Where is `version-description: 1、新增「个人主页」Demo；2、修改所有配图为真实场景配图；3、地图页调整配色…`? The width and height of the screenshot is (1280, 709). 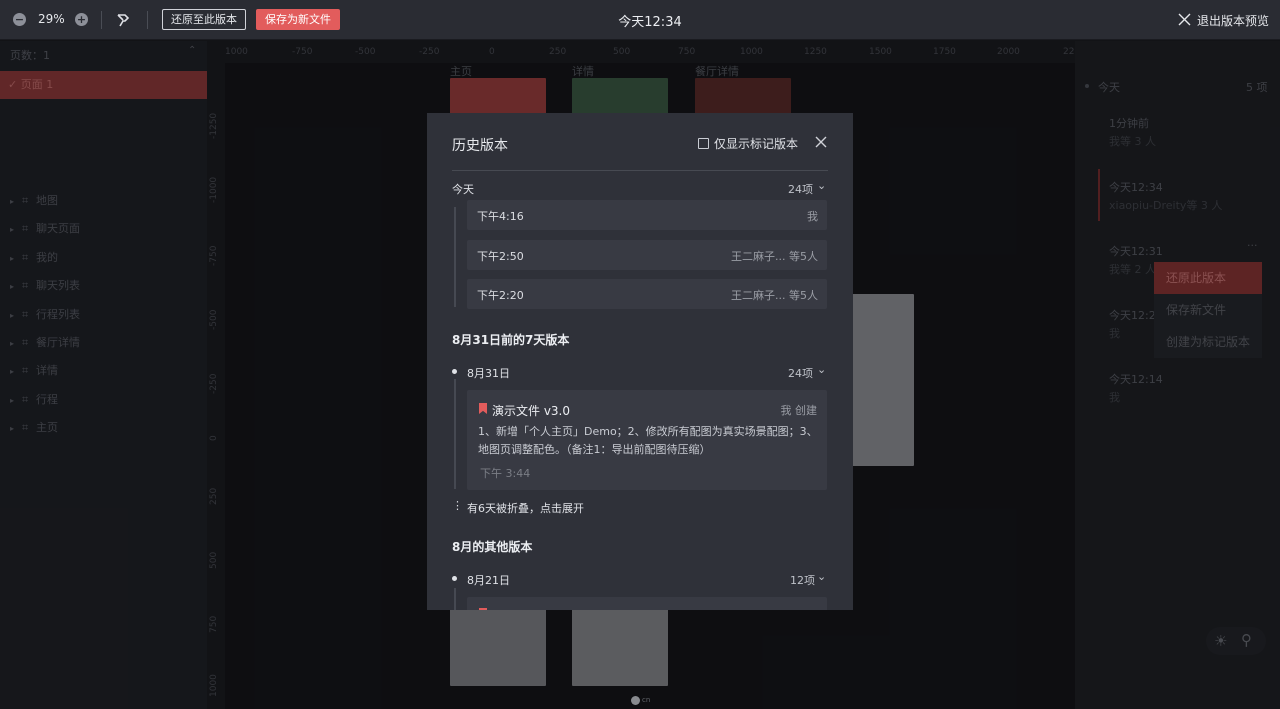 version-description: 1、新增「个人主页」Demo；2、修改所有配图为真实场景配图；3、地图页调整配色… is located at coordinates (648, 440).